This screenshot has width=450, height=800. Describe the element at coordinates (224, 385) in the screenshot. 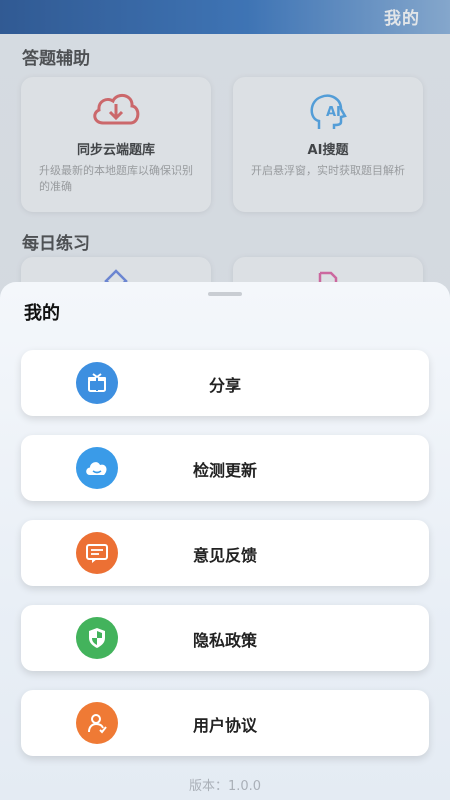

I see `menu-item-label: 分享` at that location.